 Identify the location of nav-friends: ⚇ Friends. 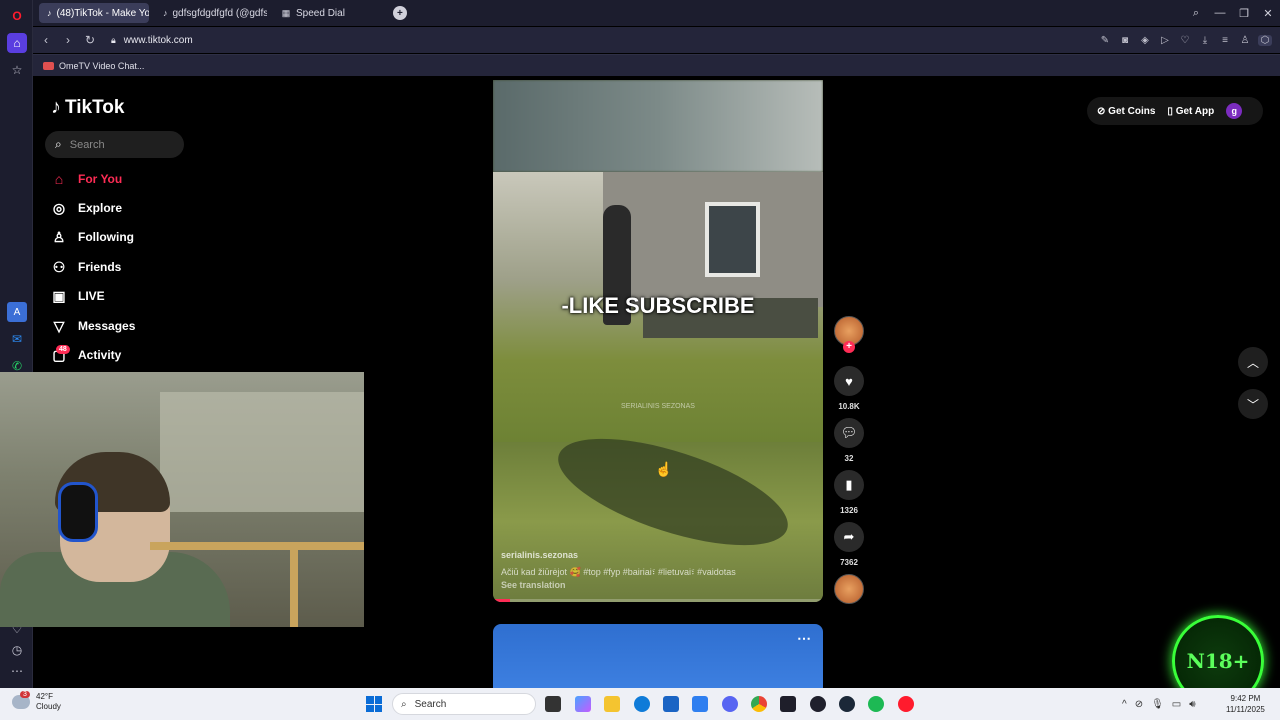
(86, 267).